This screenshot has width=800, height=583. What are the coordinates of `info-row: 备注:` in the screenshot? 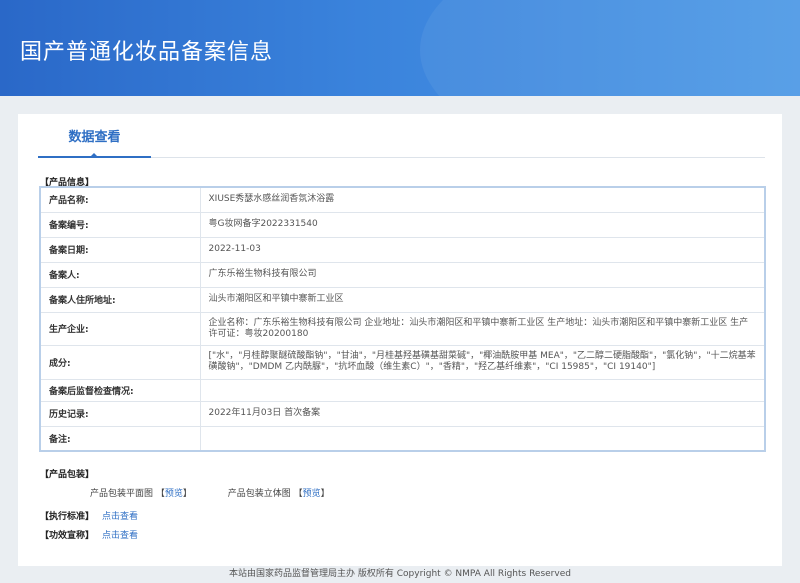 It's located at (402, 438).